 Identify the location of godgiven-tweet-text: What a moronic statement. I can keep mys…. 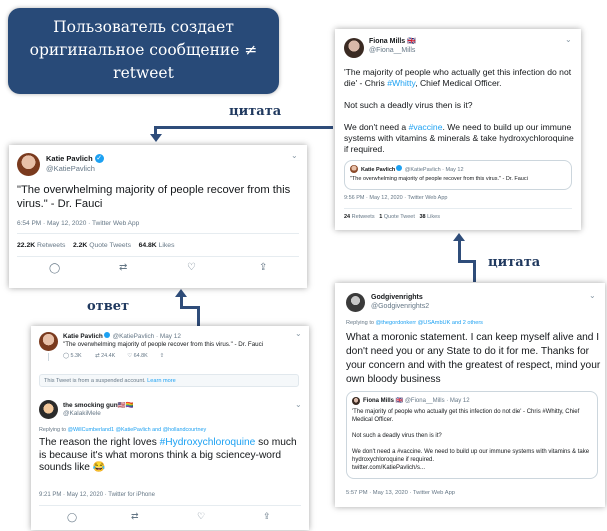
(473, 358).